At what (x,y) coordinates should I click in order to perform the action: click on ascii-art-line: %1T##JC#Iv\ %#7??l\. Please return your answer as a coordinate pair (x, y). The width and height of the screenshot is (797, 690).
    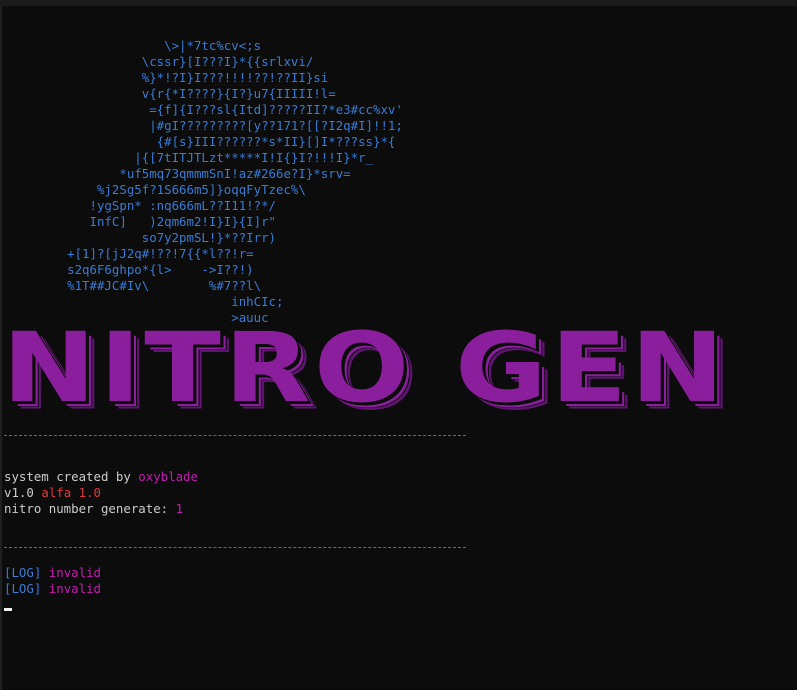
    Looking at the image, I should click on (131, 285).